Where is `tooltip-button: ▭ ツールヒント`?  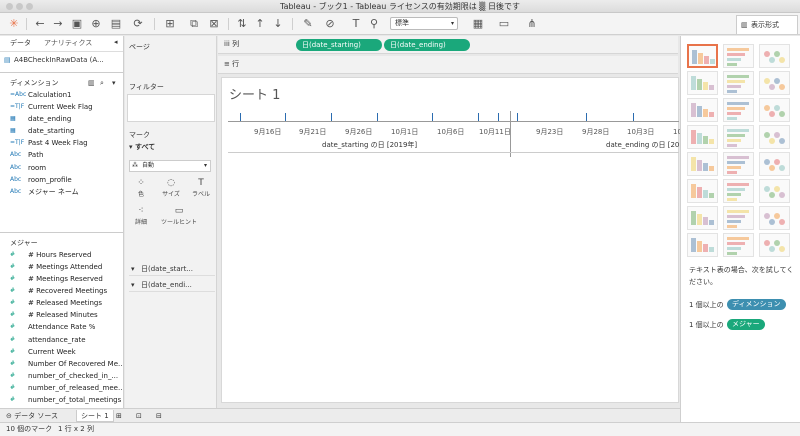 tooltip-button: ▭ ツールヒント is located at coordinates (179, 217).